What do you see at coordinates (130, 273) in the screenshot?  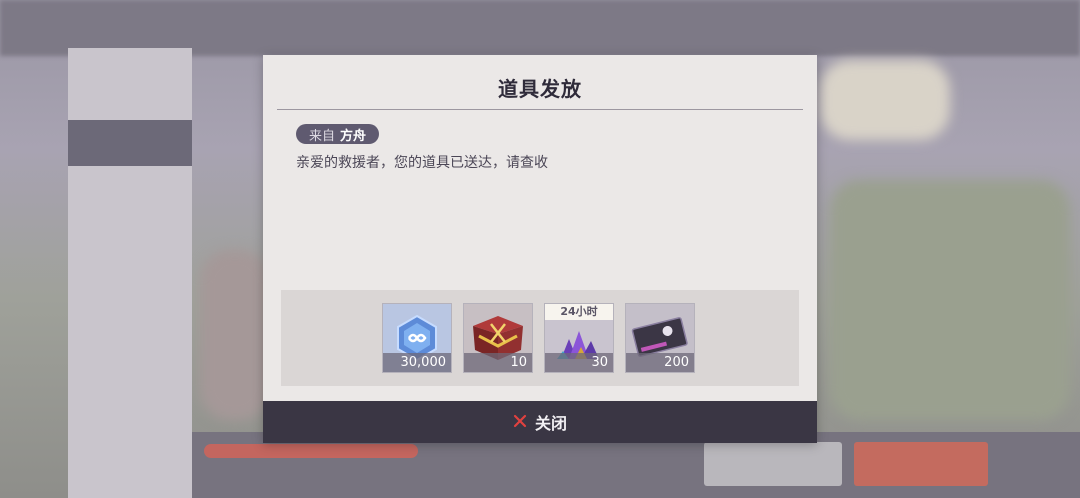 I see `background-sidebar` at bounding box center [130, 273].